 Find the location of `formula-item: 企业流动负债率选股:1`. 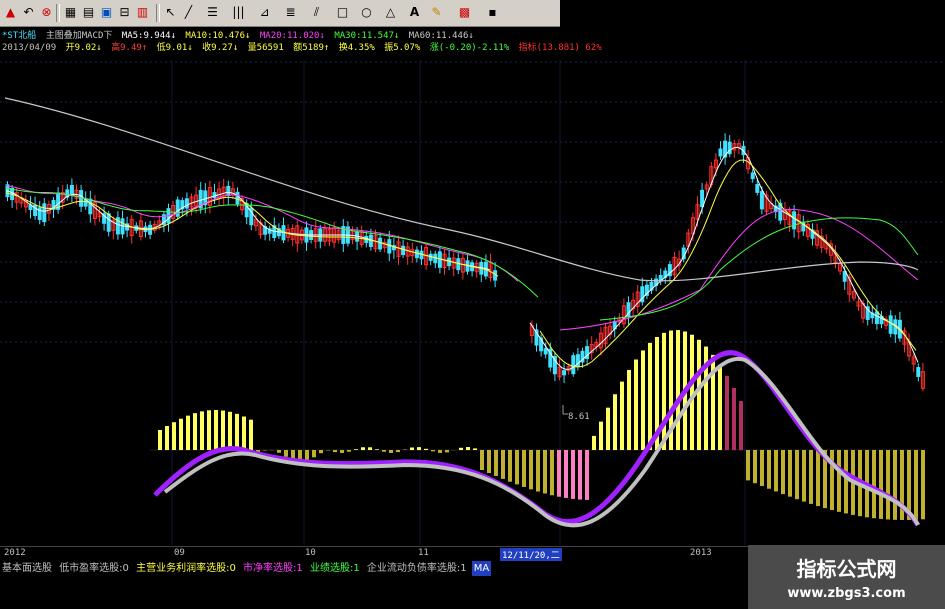

formula-item: 企业流动负债率选股:1 is located at coordinates (417, 568).